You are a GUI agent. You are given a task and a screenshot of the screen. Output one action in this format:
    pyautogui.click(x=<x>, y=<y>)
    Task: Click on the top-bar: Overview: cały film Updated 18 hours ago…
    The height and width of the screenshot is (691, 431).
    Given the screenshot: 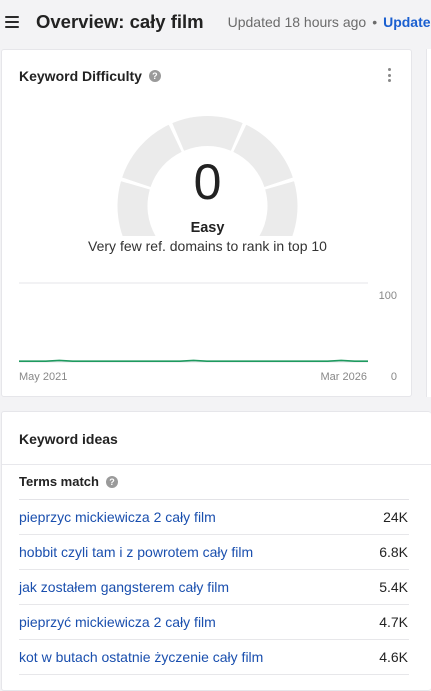 What is the action you would take?
    pyautogui.click(x=215, y=22)
    